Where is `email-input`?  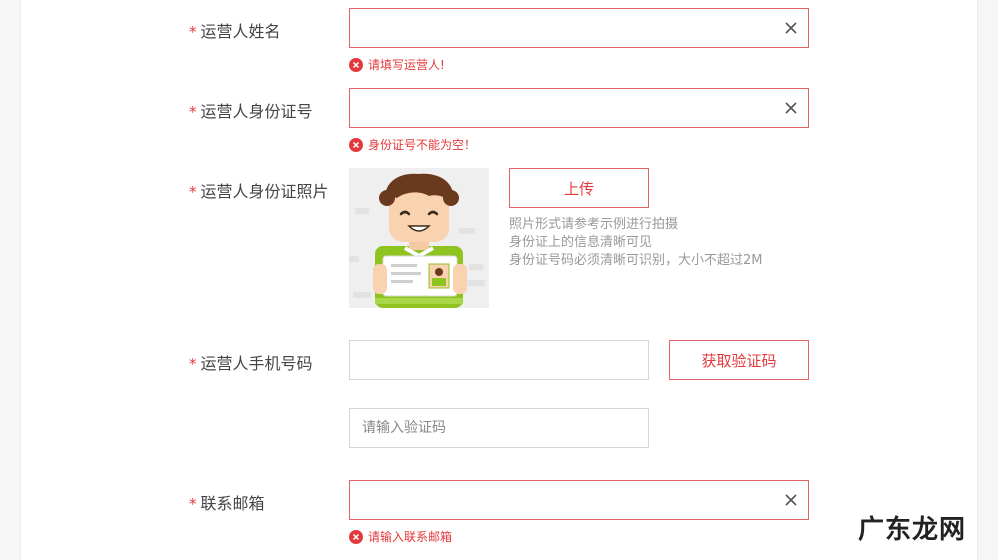 email-input is located at coordinates (579, 500).